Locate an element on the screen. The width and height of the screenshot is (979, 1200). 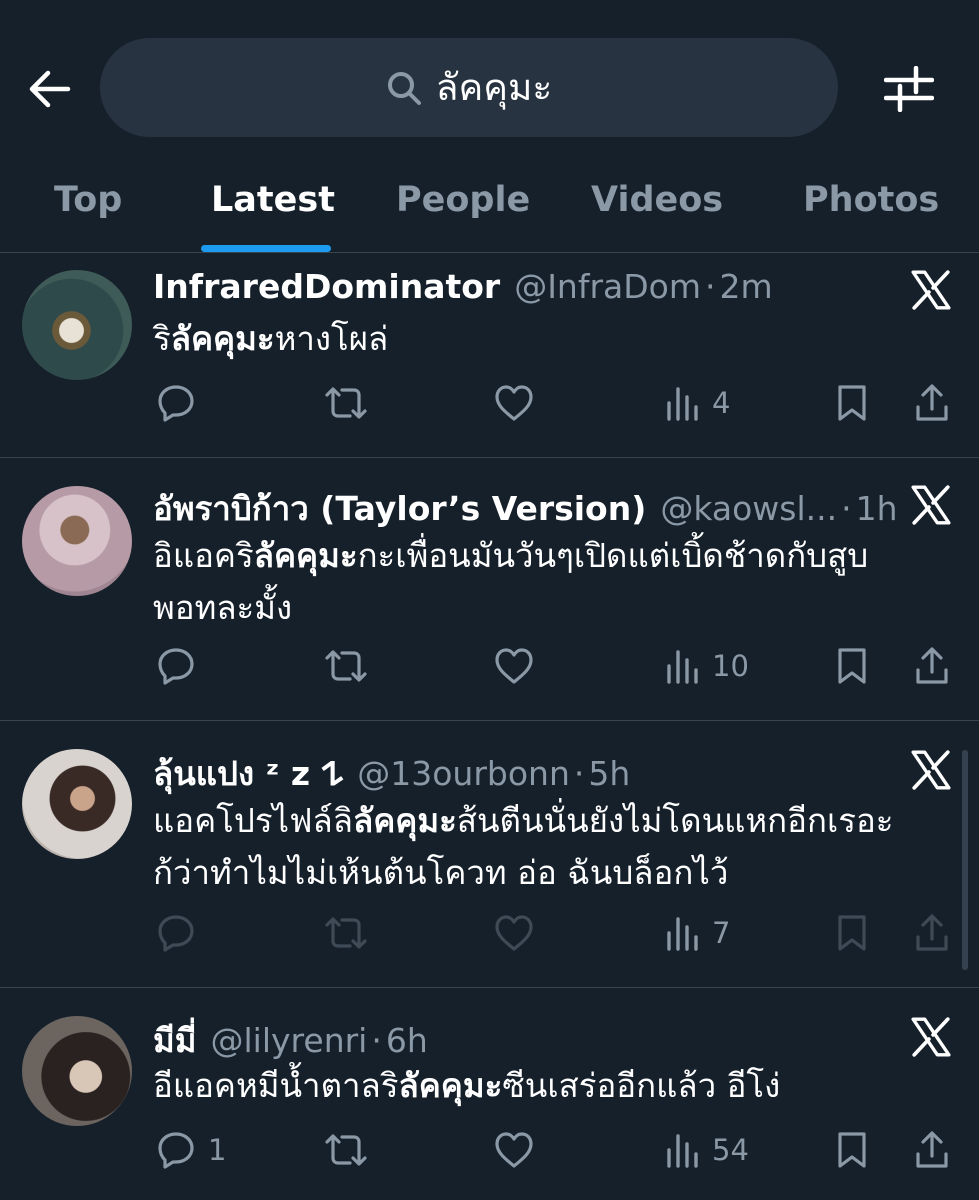
back-arrow-icon is located at coordinates (50, 89).